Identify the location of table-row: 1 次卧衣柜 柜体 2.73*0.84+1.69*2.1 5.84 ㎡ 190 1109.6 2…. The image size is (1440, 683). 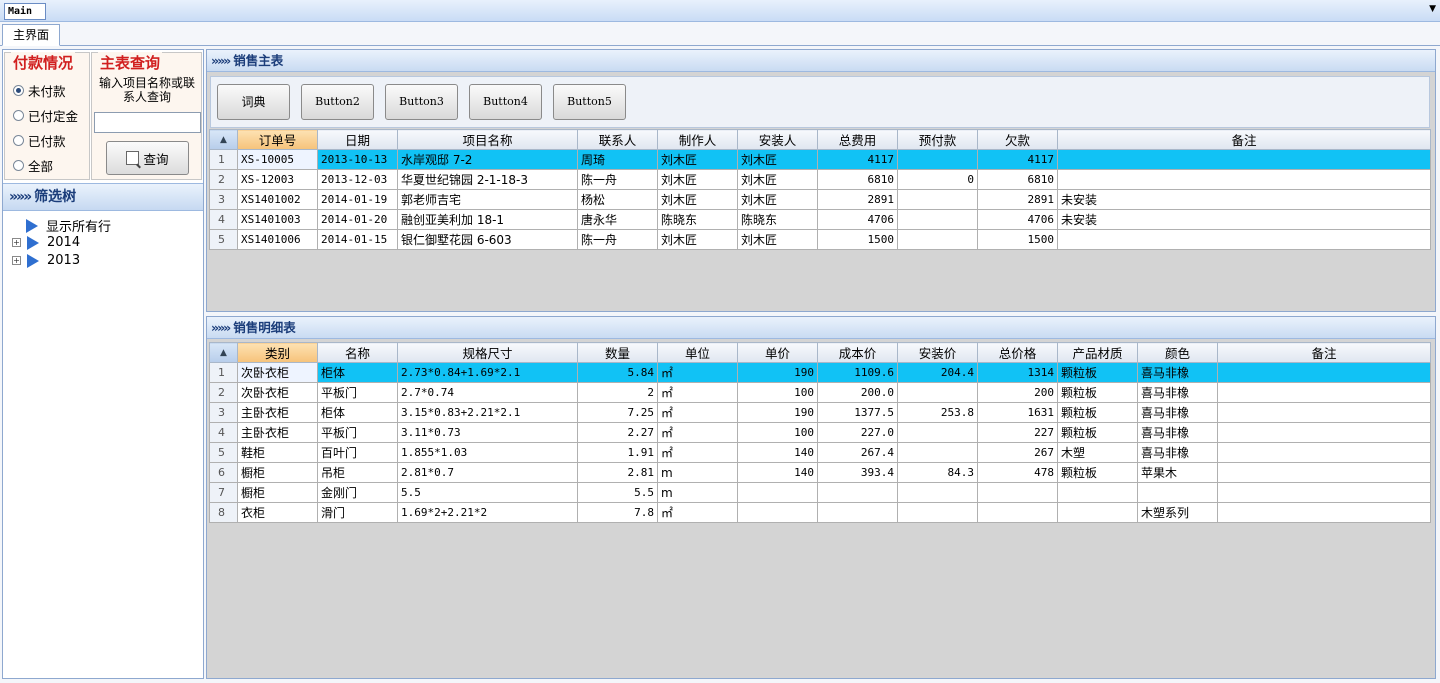
(820, 372).